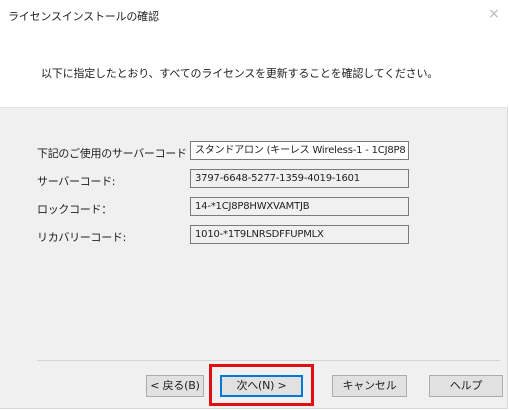 This screenshot has height=410, width=509. I want to click on server-code-field: 3797-6648-5277-1359-4019-1601, so click(299, 178).